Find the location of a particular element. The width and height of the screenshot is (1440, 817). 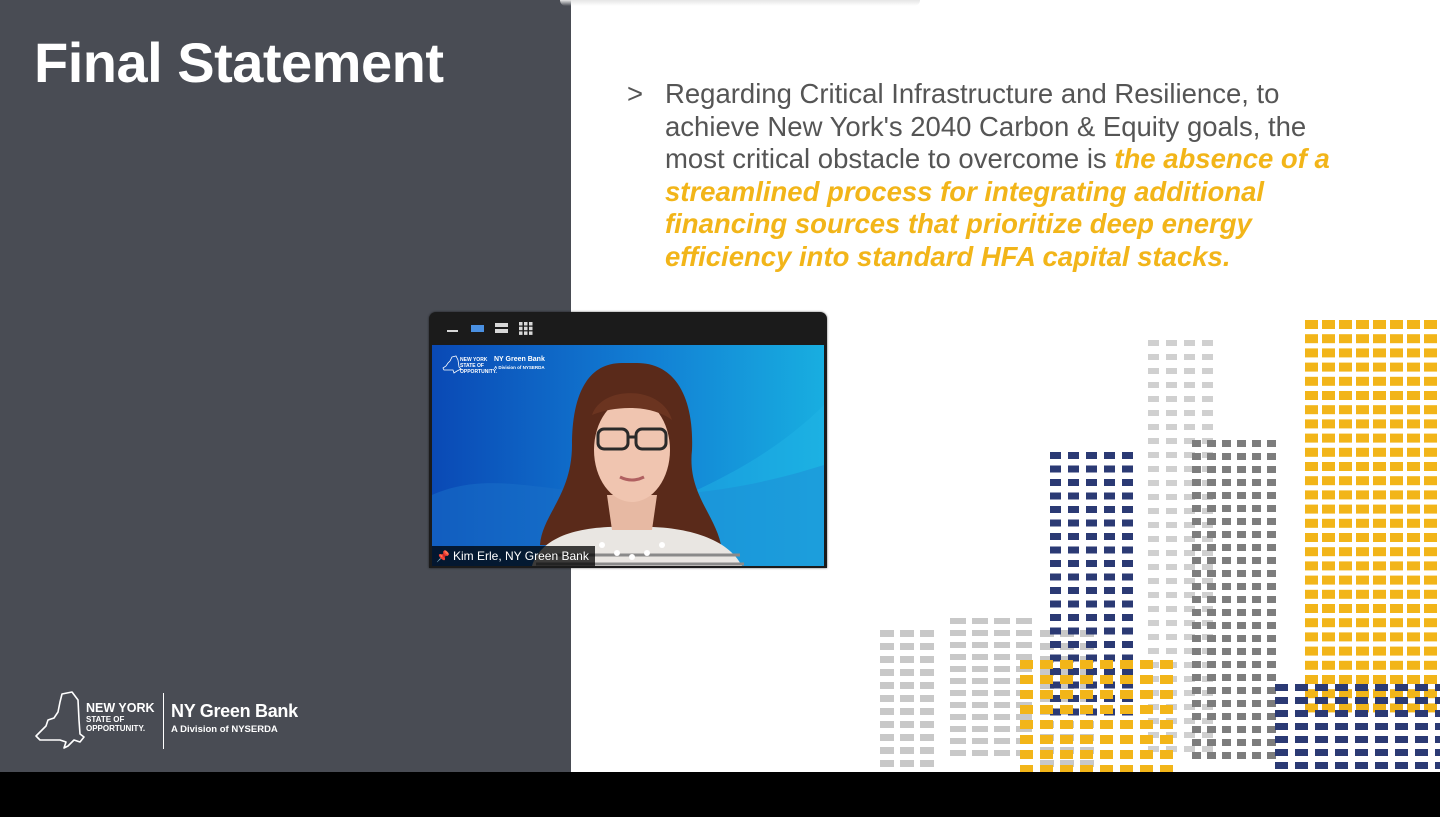

logo-state-line2: STATE OF is located at coordinates (105, 719).